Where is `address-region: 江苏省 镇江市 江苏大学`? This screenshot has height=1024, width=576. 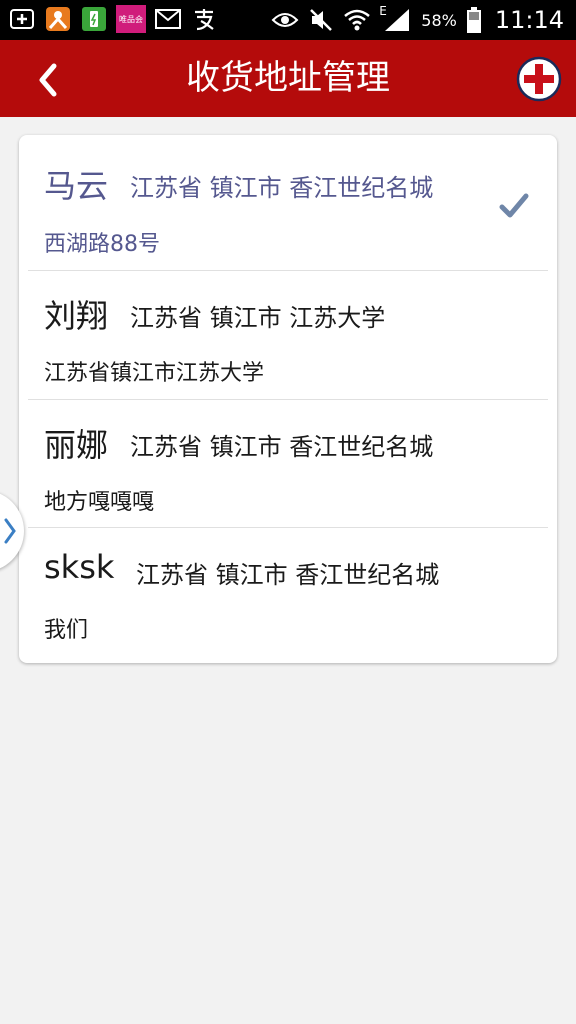 address-region: 江苏省 镇江市 江苏大学 is located at coordinates (258, 318).